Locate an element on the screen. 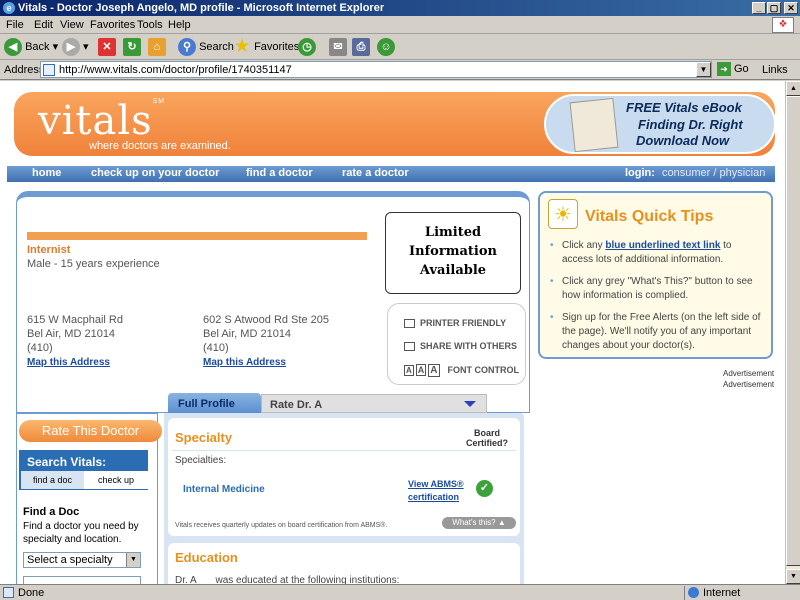  menu-tools: Tools is located at coordinates (150, 25).